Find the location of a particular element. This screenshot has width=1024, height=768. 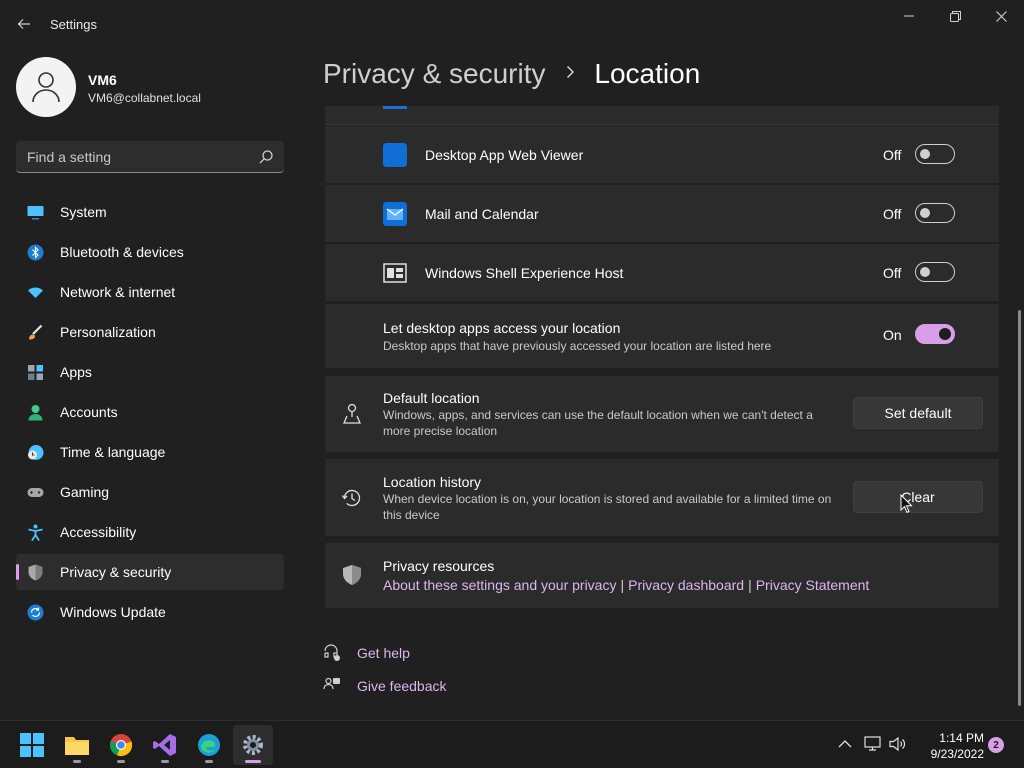

give-feedback-row: Give feedback is located at coordinates (385, 686).